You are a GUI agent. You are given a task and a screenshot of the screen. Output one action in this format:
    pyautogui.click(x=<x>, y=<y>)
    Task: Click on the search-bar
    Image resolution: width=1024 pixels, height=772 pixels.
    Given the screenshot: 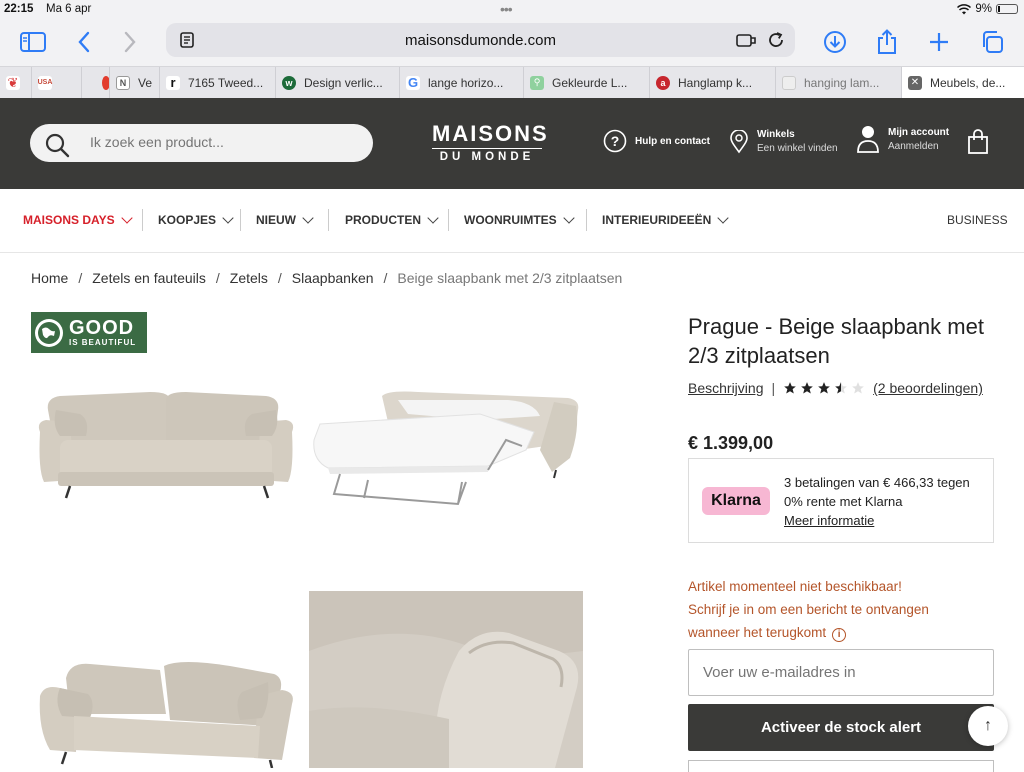 What is the action you would take?
    pyautogui.click(x=201, y=143)
    